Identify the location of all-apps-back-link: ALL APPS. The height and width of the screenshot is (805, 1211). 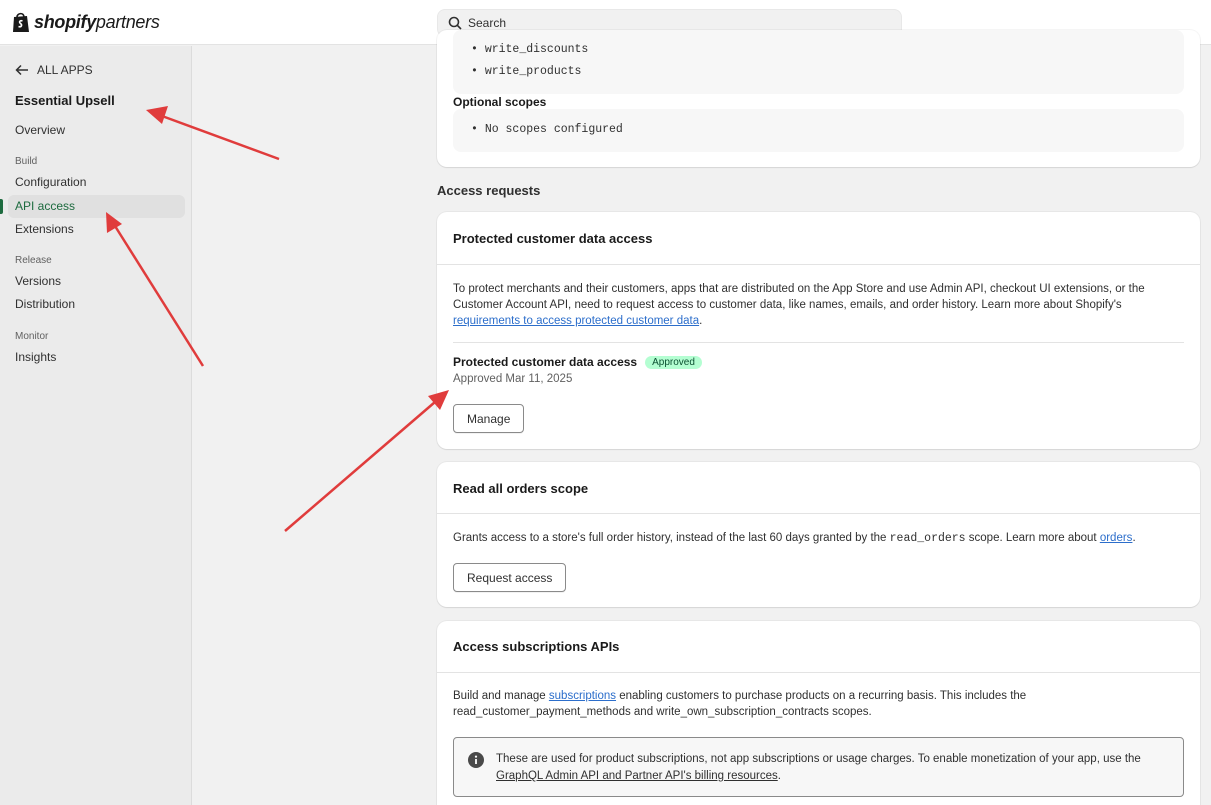
(54, 70).